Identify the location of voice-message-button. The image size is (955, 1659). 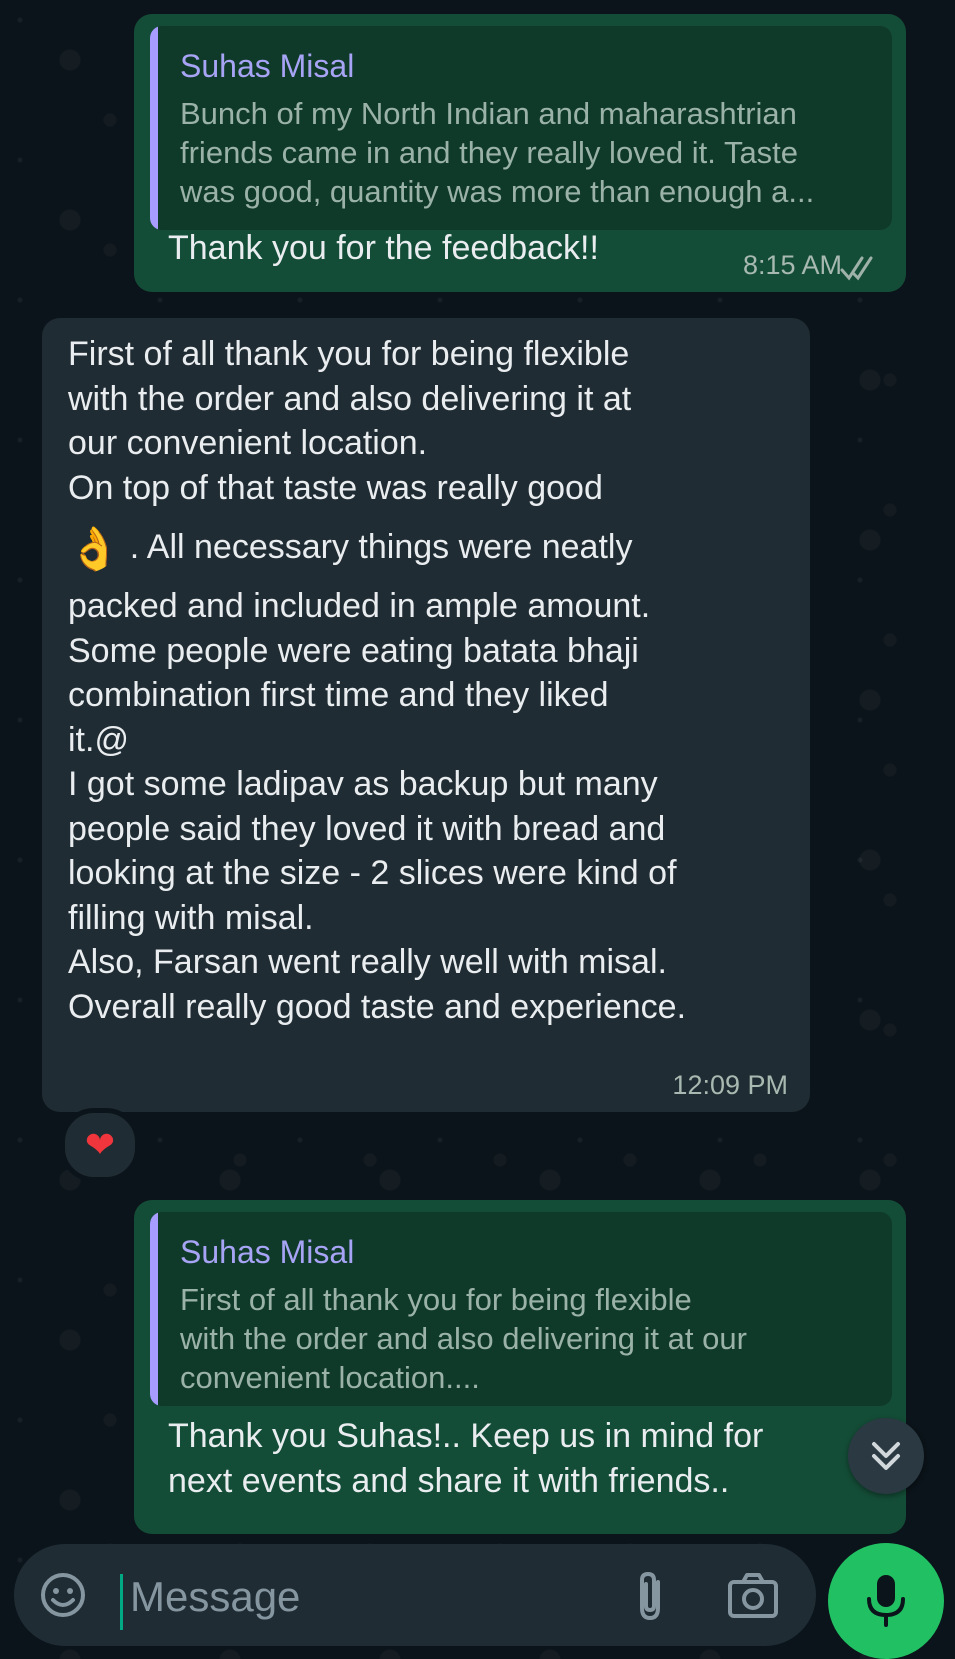
(886, 1601).